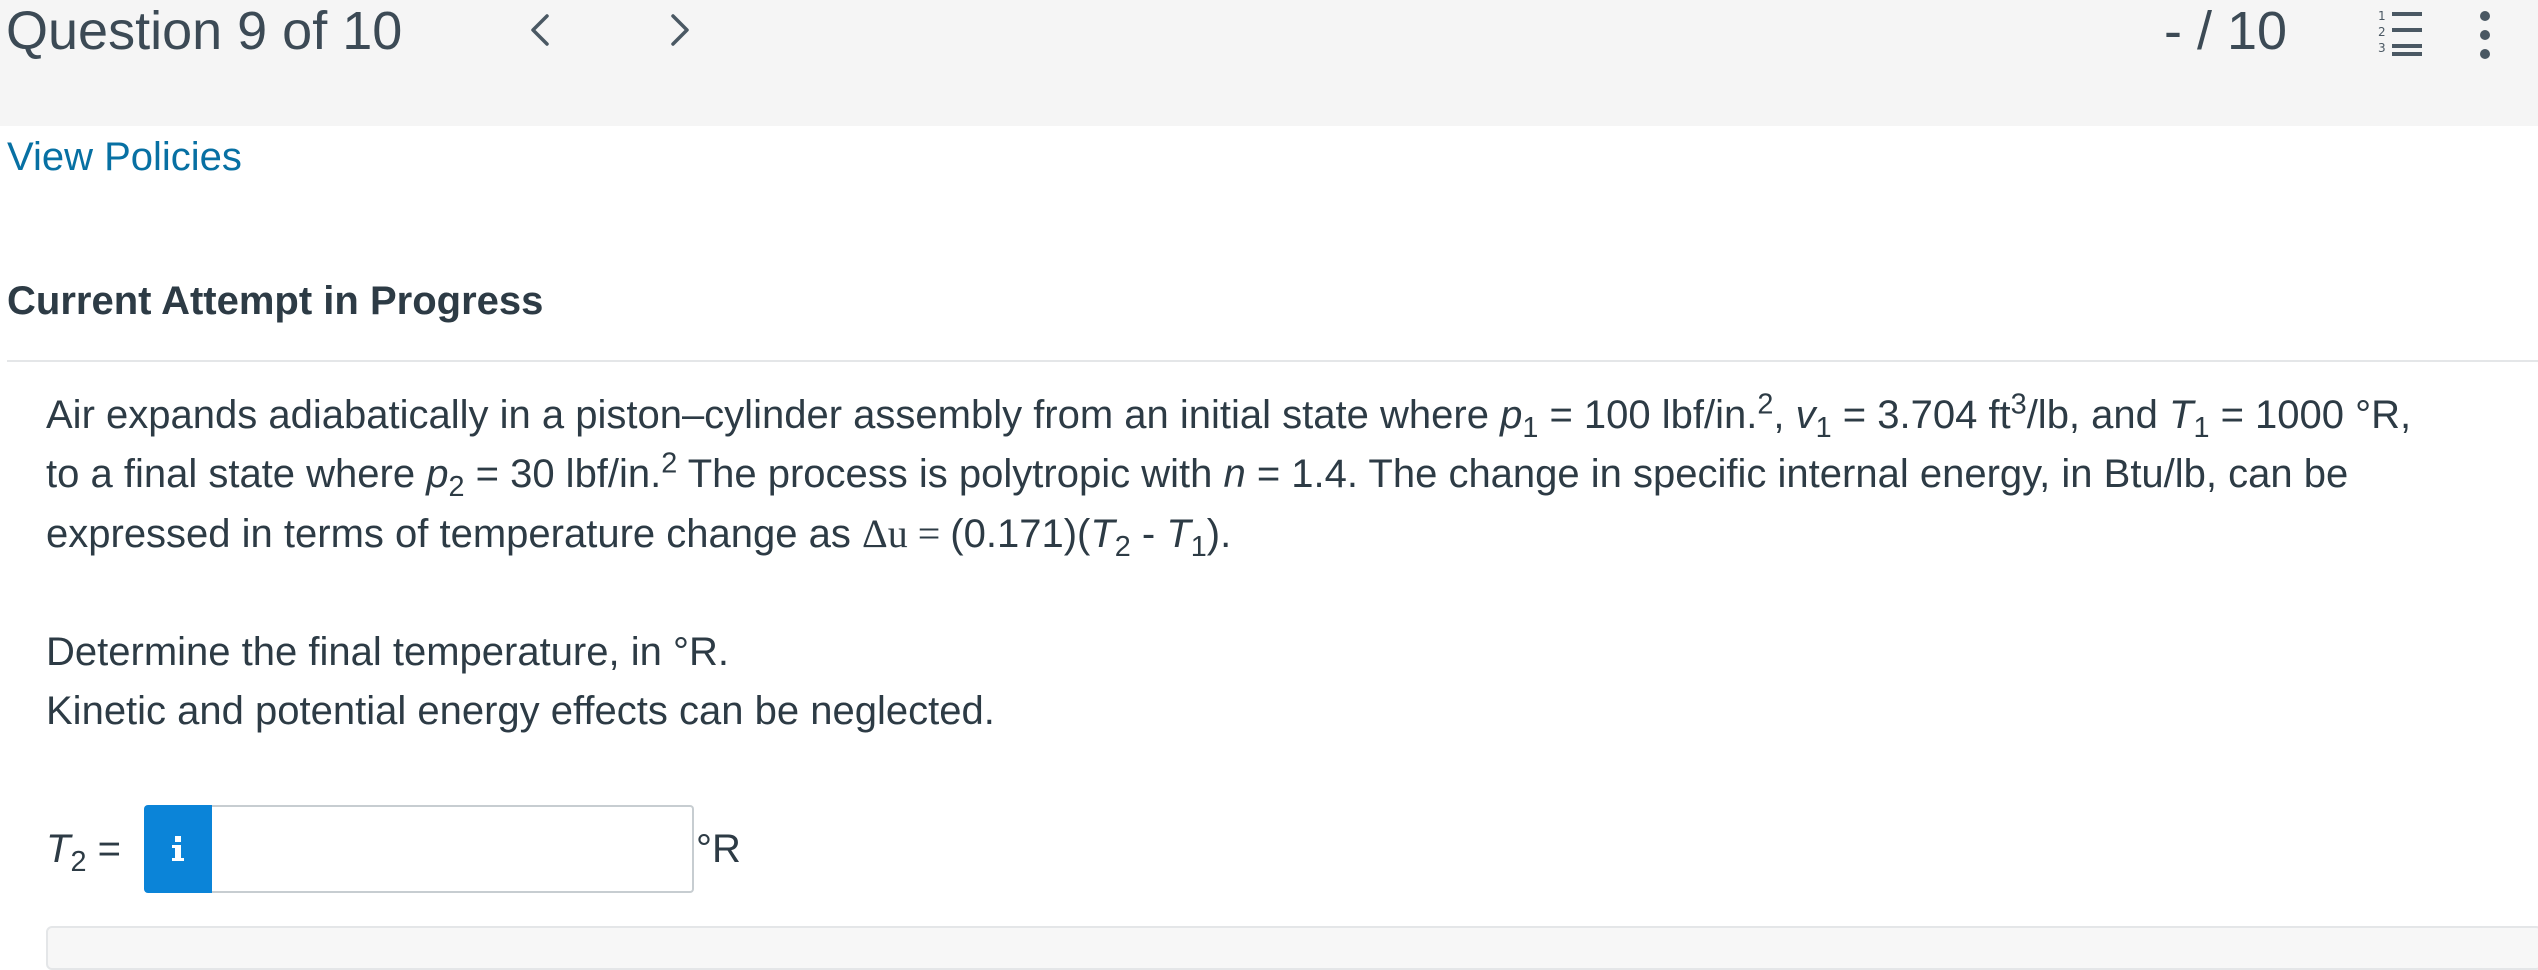 The height and width of the screenshot is (970, 2538). Describe the element at coordinates (1148, 534) in the screenshot. I see `minus-sign: -` at that location.